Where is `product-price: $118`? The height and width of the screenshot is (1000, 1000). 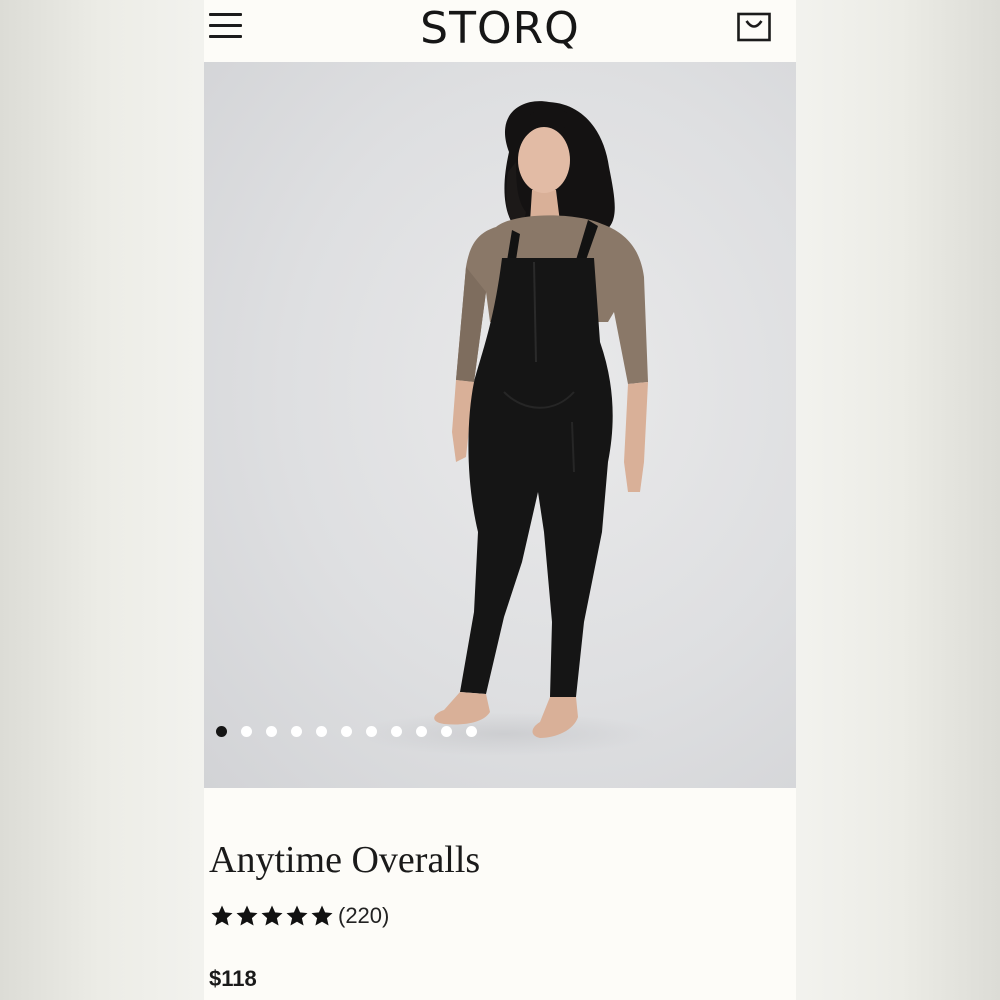 product-price: $118 is located at coordinates (233, 978).